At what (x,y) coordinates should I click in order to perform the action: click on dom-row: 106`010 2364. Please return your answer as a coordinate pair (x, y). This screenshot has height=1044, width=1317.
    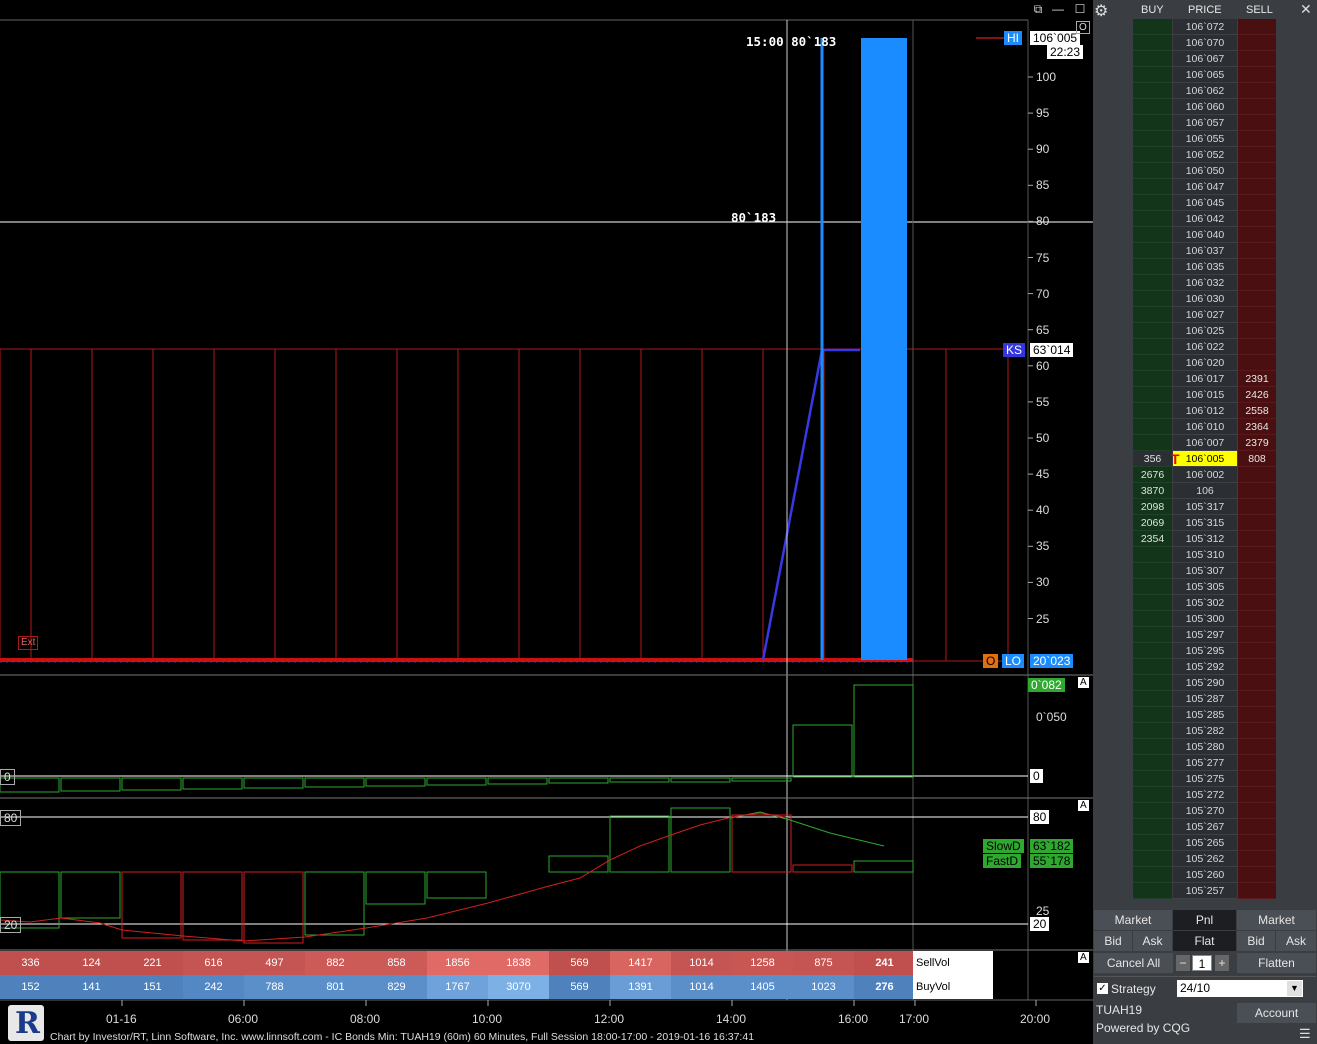
    Looking at the image, I should click on (1204, 427).